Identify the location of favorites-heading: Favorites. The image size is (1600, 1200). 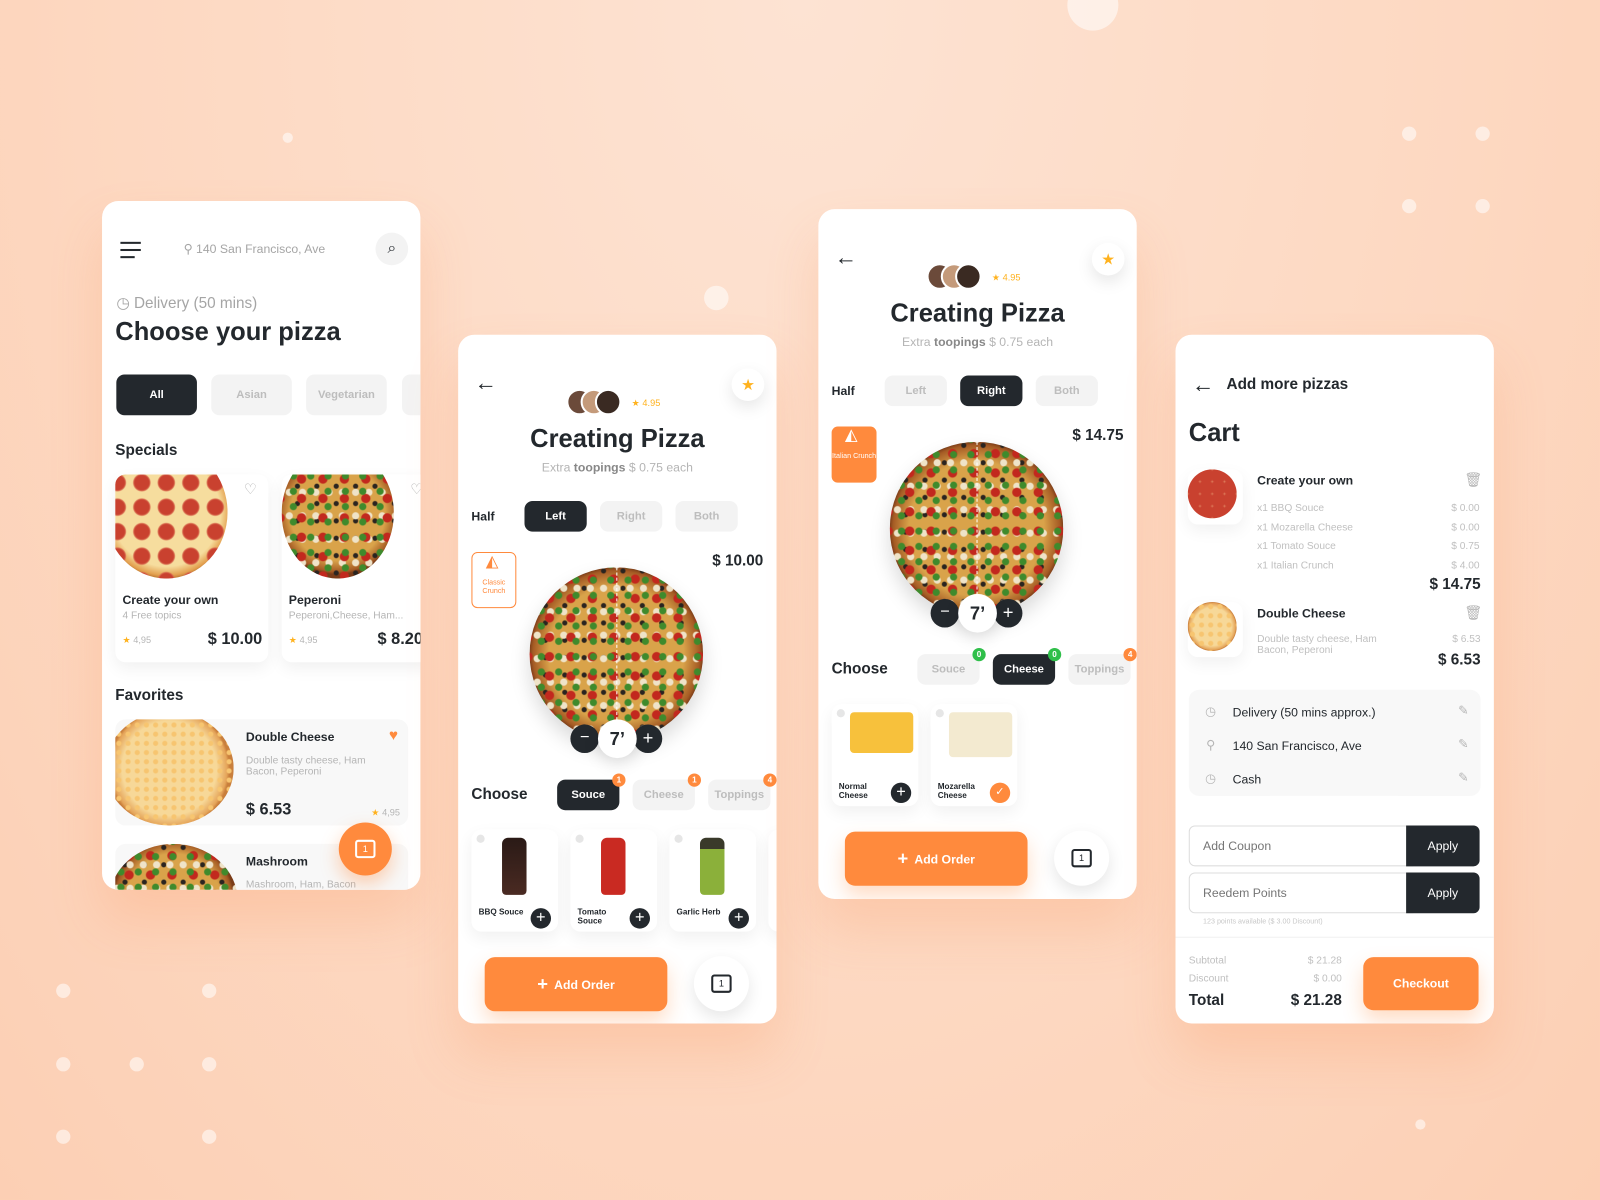
(149, 695).